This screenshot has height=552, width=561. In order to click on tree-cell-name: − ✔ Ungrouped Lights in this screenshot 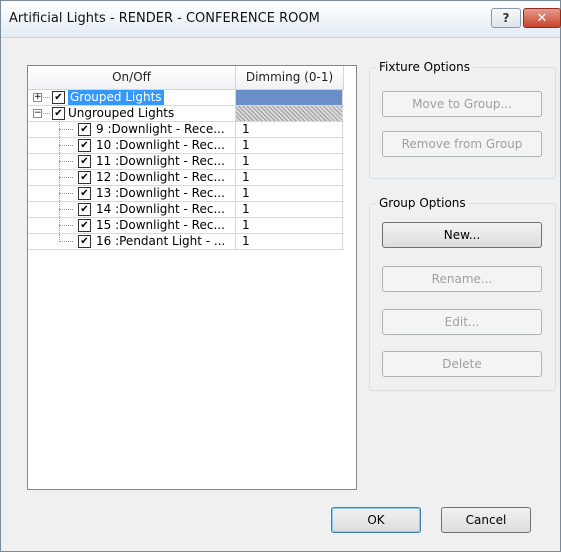, I will do `click(132, 113)`.